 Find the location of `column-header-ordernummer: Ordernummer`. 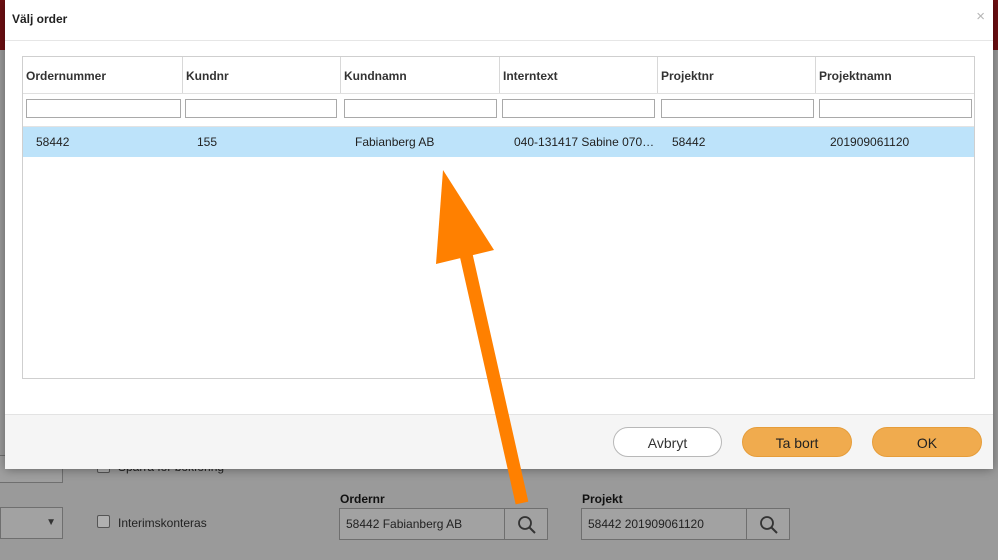

column-header-ordernummer: Ordernummer is located at coordinates (102, 75).